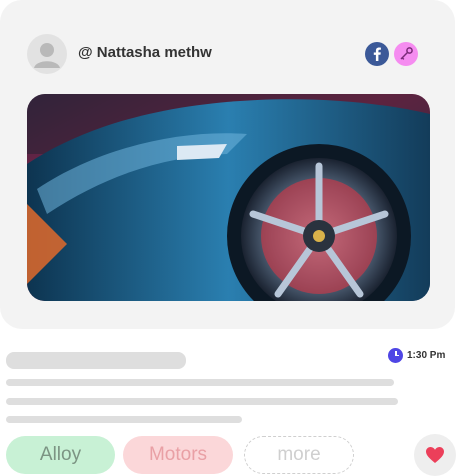 The width and height of the screenshot is (457, 476). What do you see at coordinates (60, 455) in the screenshot?
I see `tag-alloy: Alloy` at bounding box center [60, 455].